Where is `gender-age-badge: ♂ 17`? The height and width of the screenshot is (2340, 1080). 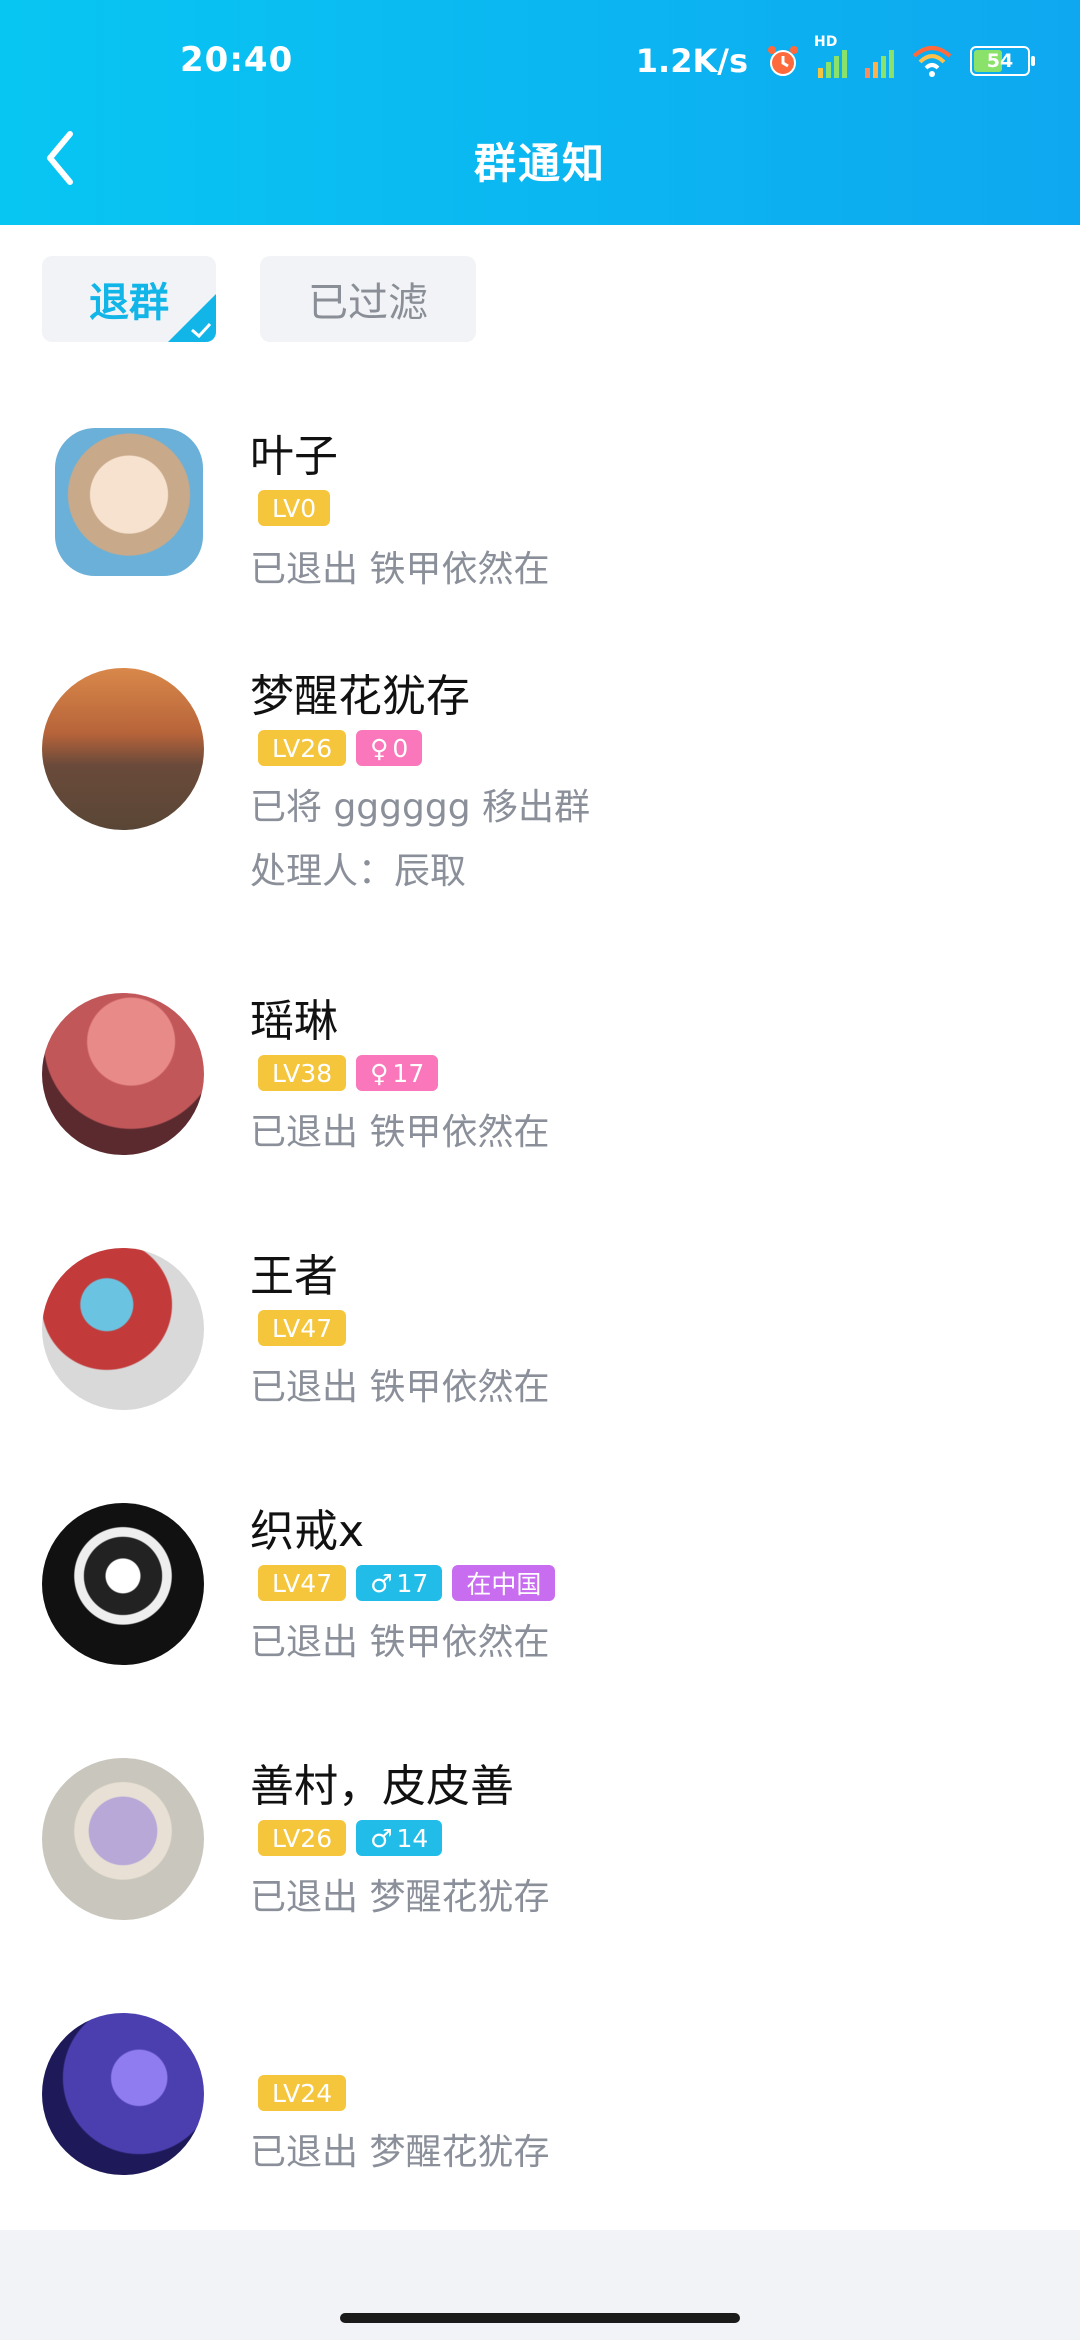
gender-age-badge: ♂ 17 is located at coordinates (399, 1583).